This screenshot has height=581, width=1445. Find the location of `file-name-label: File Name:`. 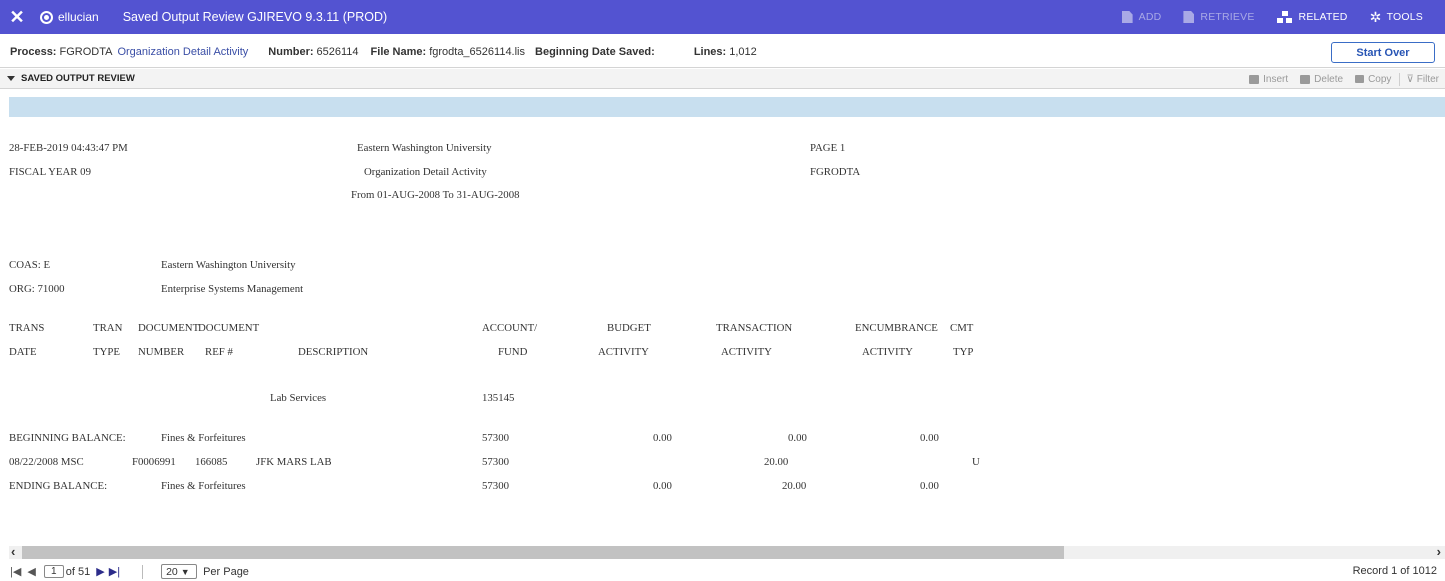

file-name-label: File Name: is located at coordinates (398, 51).